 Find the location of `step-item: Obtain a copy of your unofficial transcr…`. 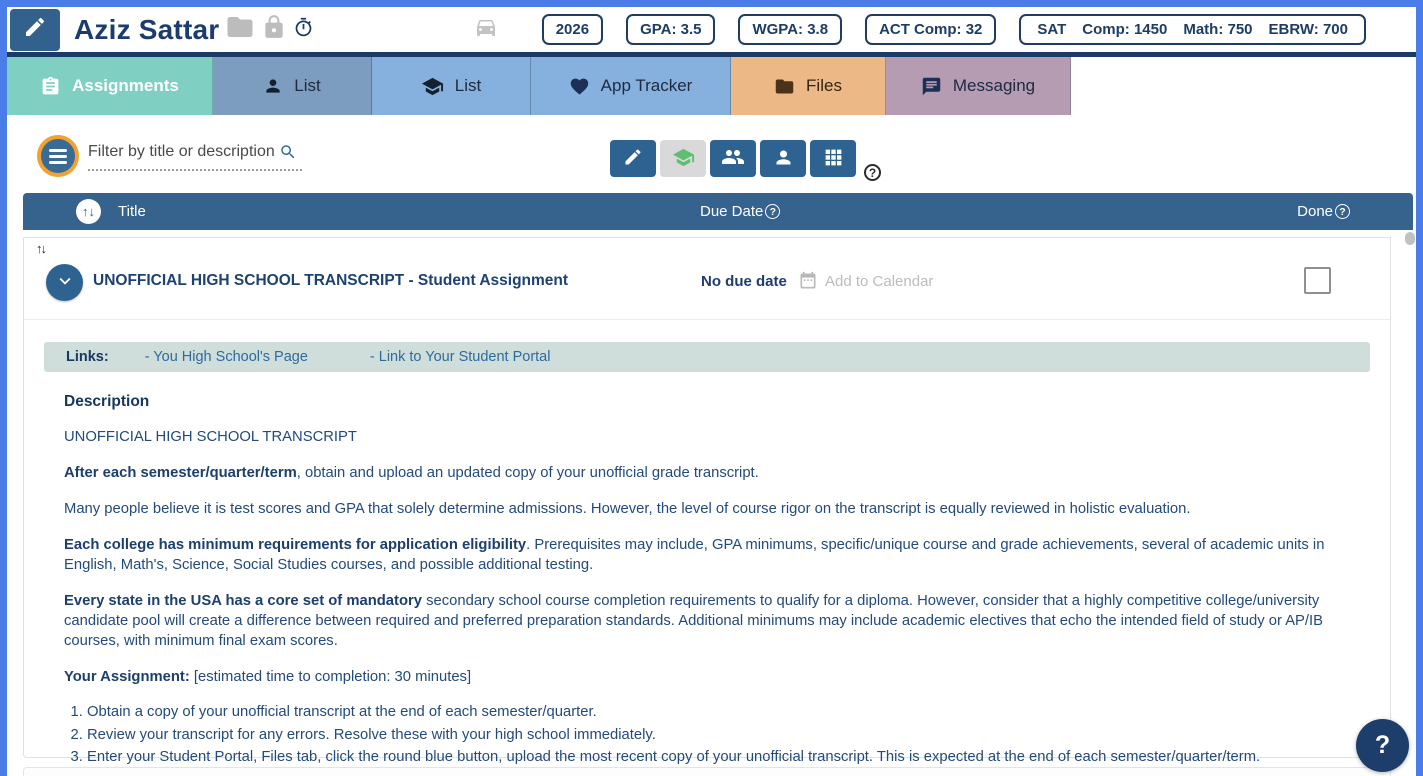

step-item: Obtain a copy of your unofficial transcr… is located at coordinates (738, 712).